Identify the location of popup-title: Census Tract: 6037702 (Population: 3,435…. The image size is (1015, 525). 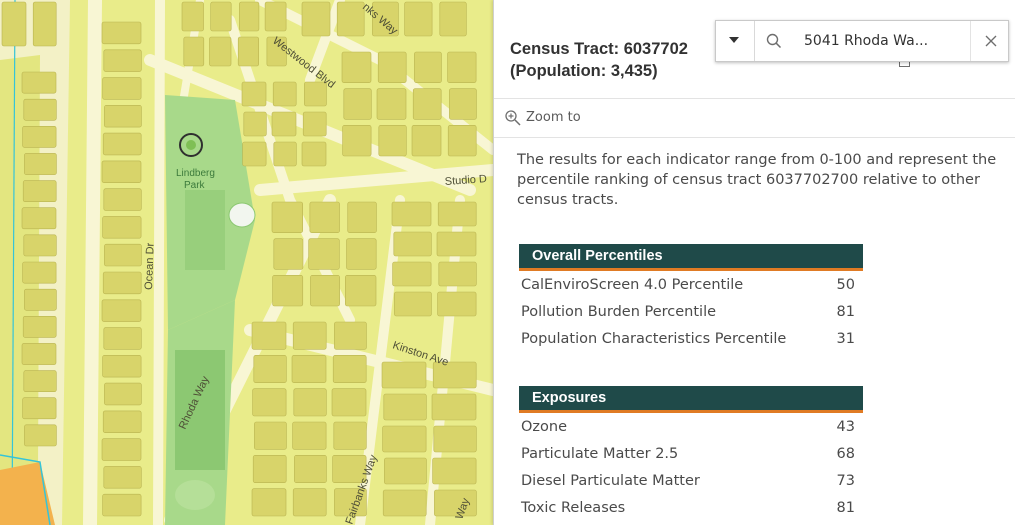
(599, 60).